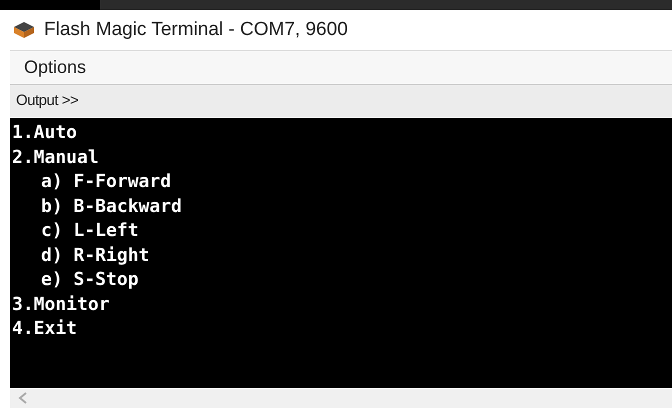 The image size is (672, 408). Describe the element at coordinates (90, 231) in the screenshot. I see `terminal-line: c) L-Left` at that location.